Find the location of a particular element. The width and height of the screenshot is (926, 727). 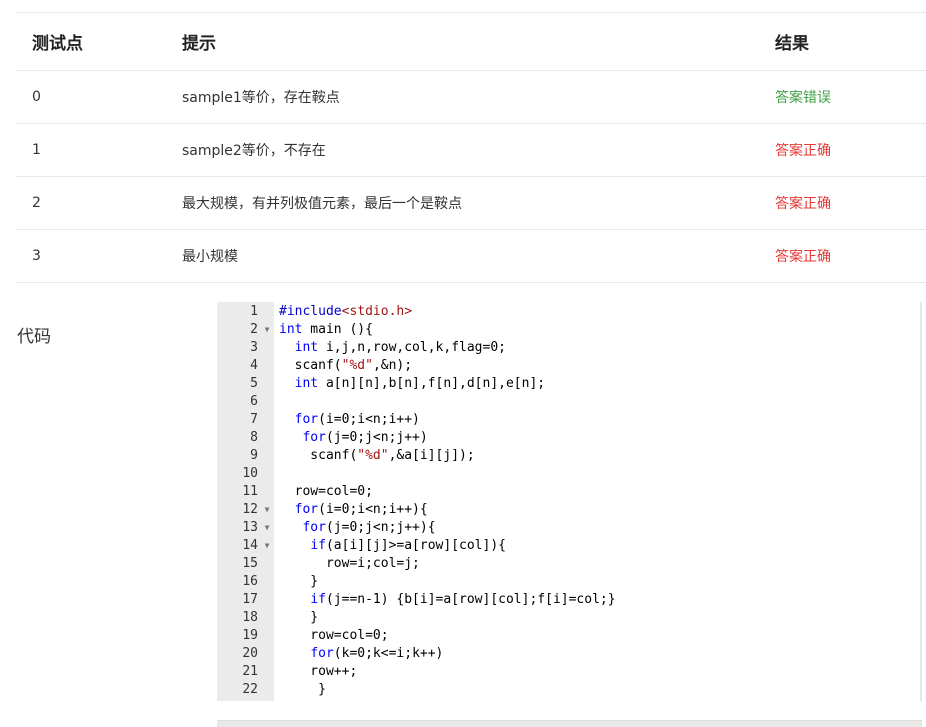

code-line: 2 ▼ int main (){ is located at coordinates (568, 330).